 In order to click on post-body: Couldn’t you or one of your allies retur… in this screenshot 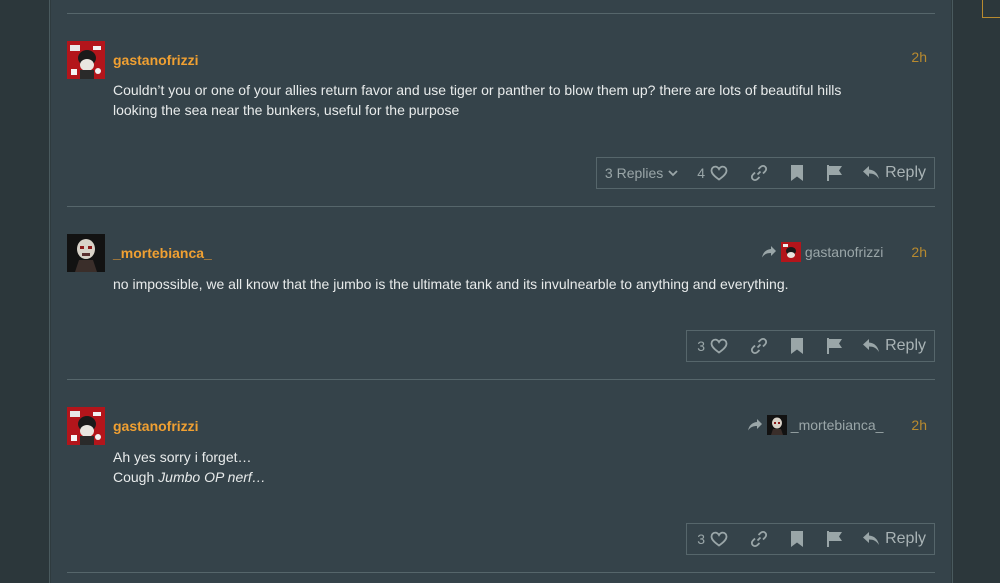, I will do `click(508, 100)`.